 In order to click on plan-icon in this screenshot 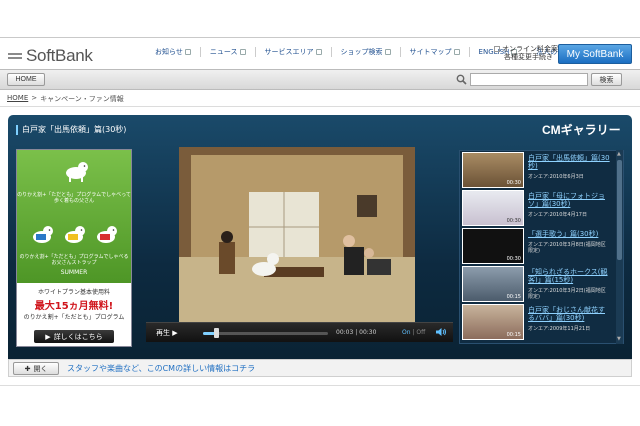, I will do `click(497, 49)`.